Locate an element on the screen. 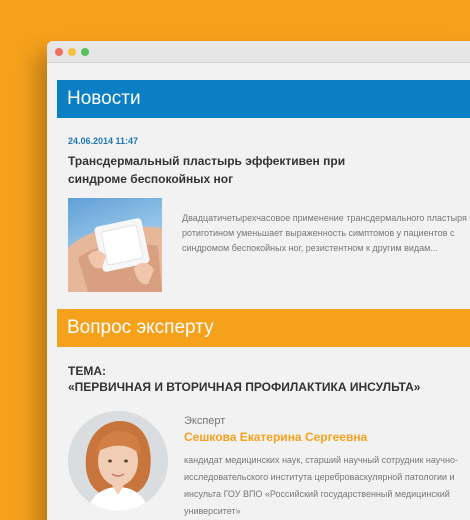 The height and width of the screenshot is (520, 470). patch-on-shoulder-image is located at coordinates (115, 255).